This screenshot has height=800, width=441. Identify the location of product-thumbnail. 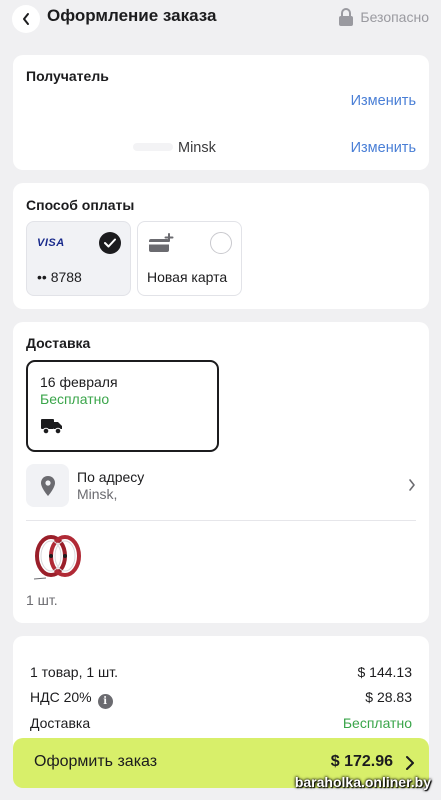
(57, 557).